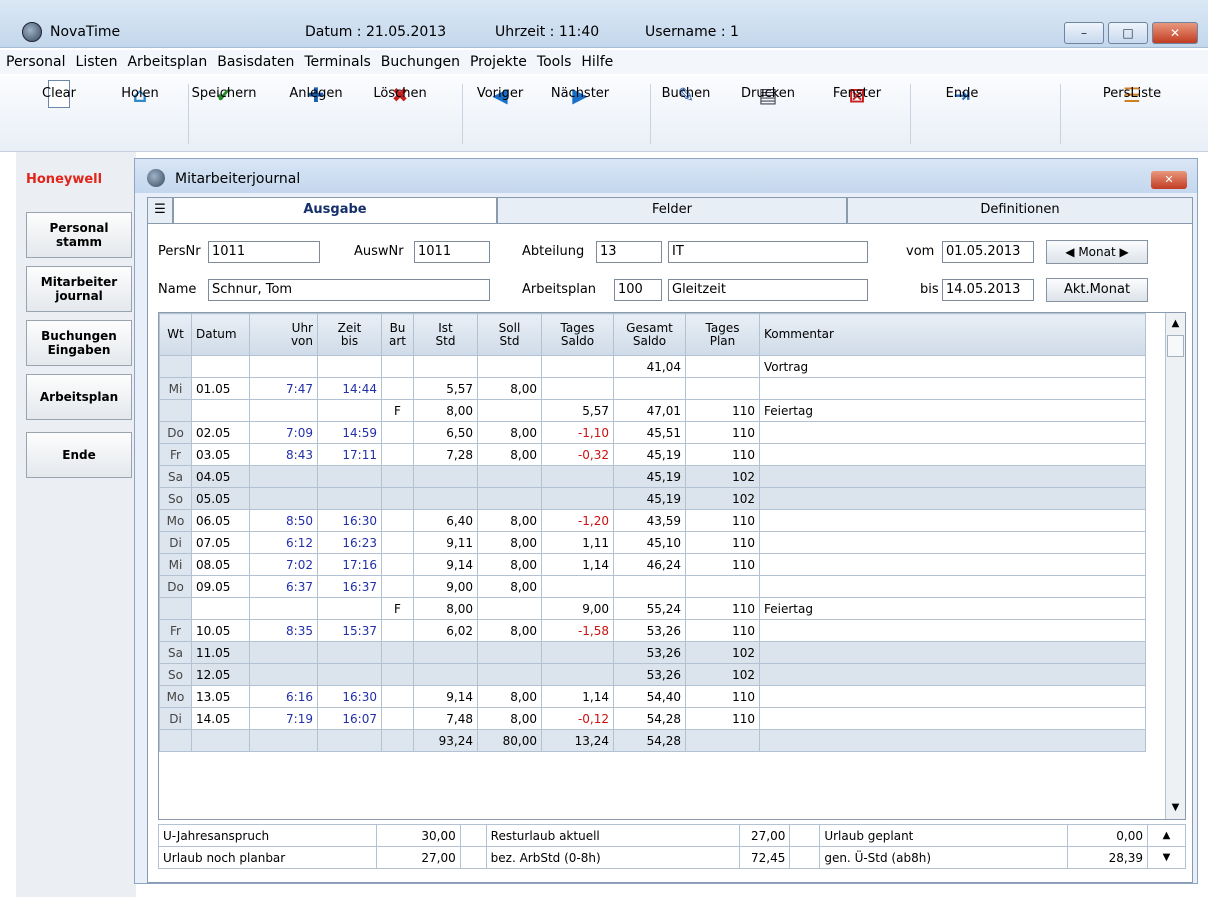 This screenshot has width=1208, height=897. Describe the element at coordinates (220, 498) in the screenshot. I see `cell-datum: 05.05` at that location.